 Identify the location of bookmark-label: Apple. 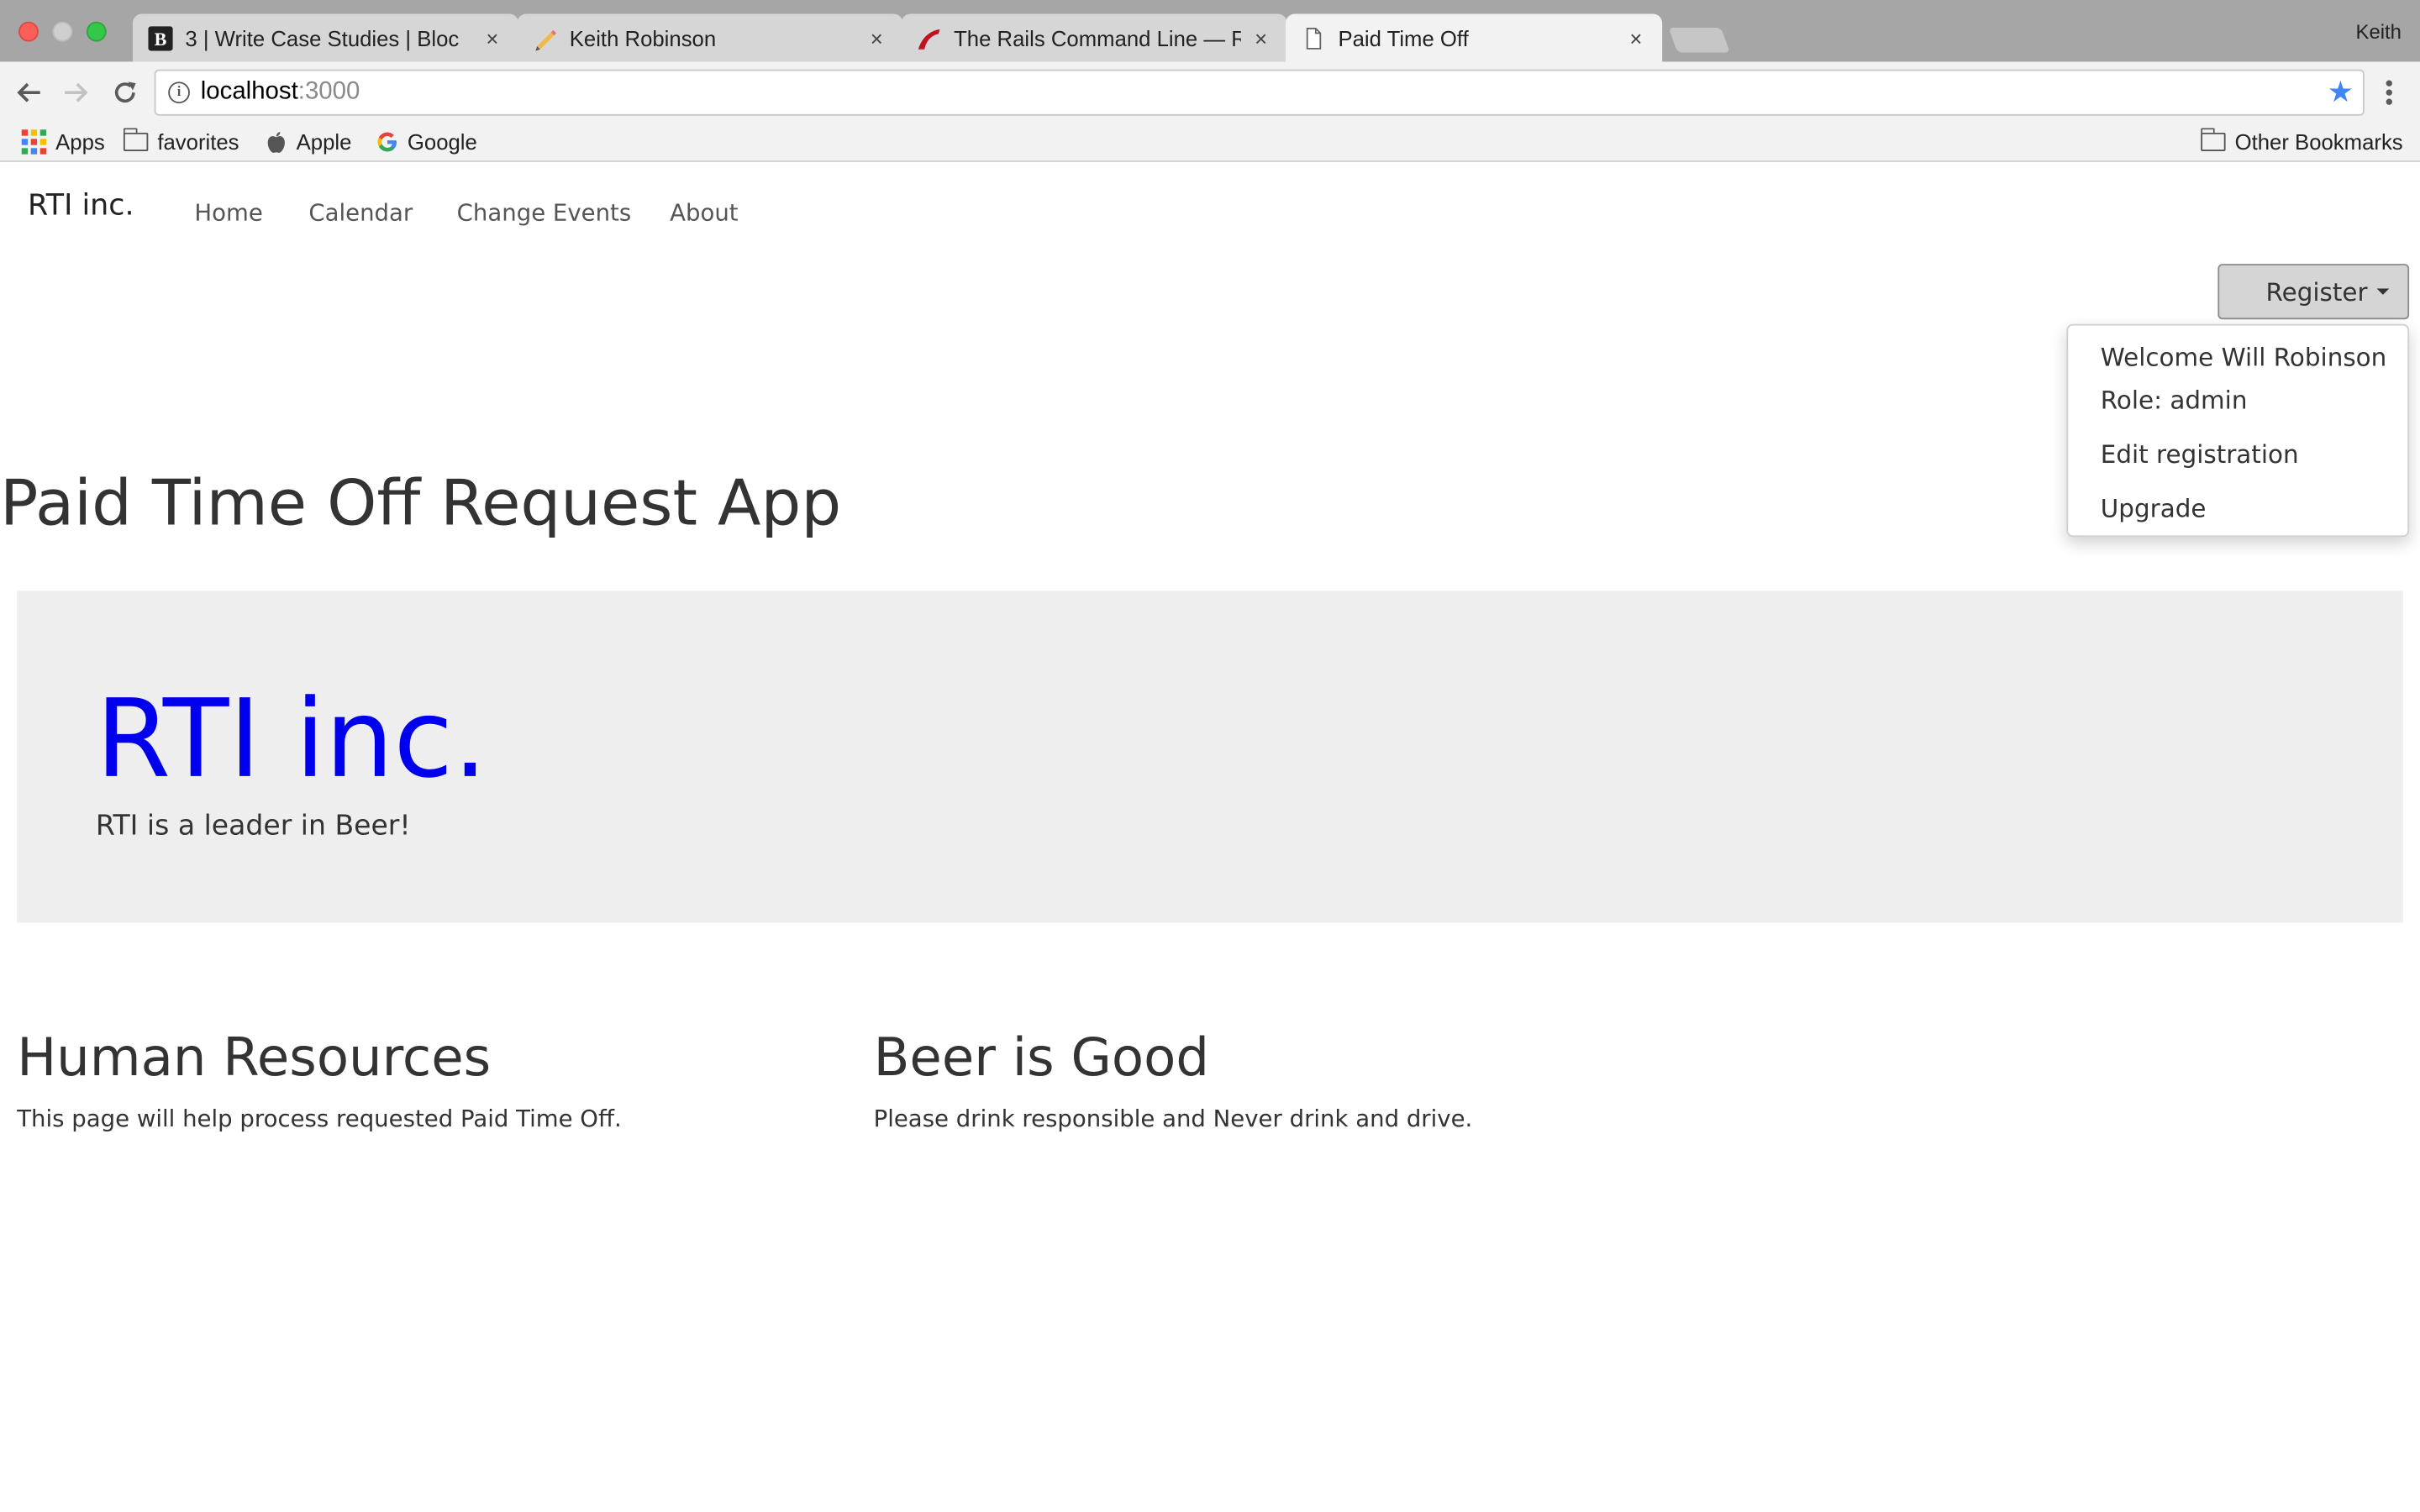
(324, 142).